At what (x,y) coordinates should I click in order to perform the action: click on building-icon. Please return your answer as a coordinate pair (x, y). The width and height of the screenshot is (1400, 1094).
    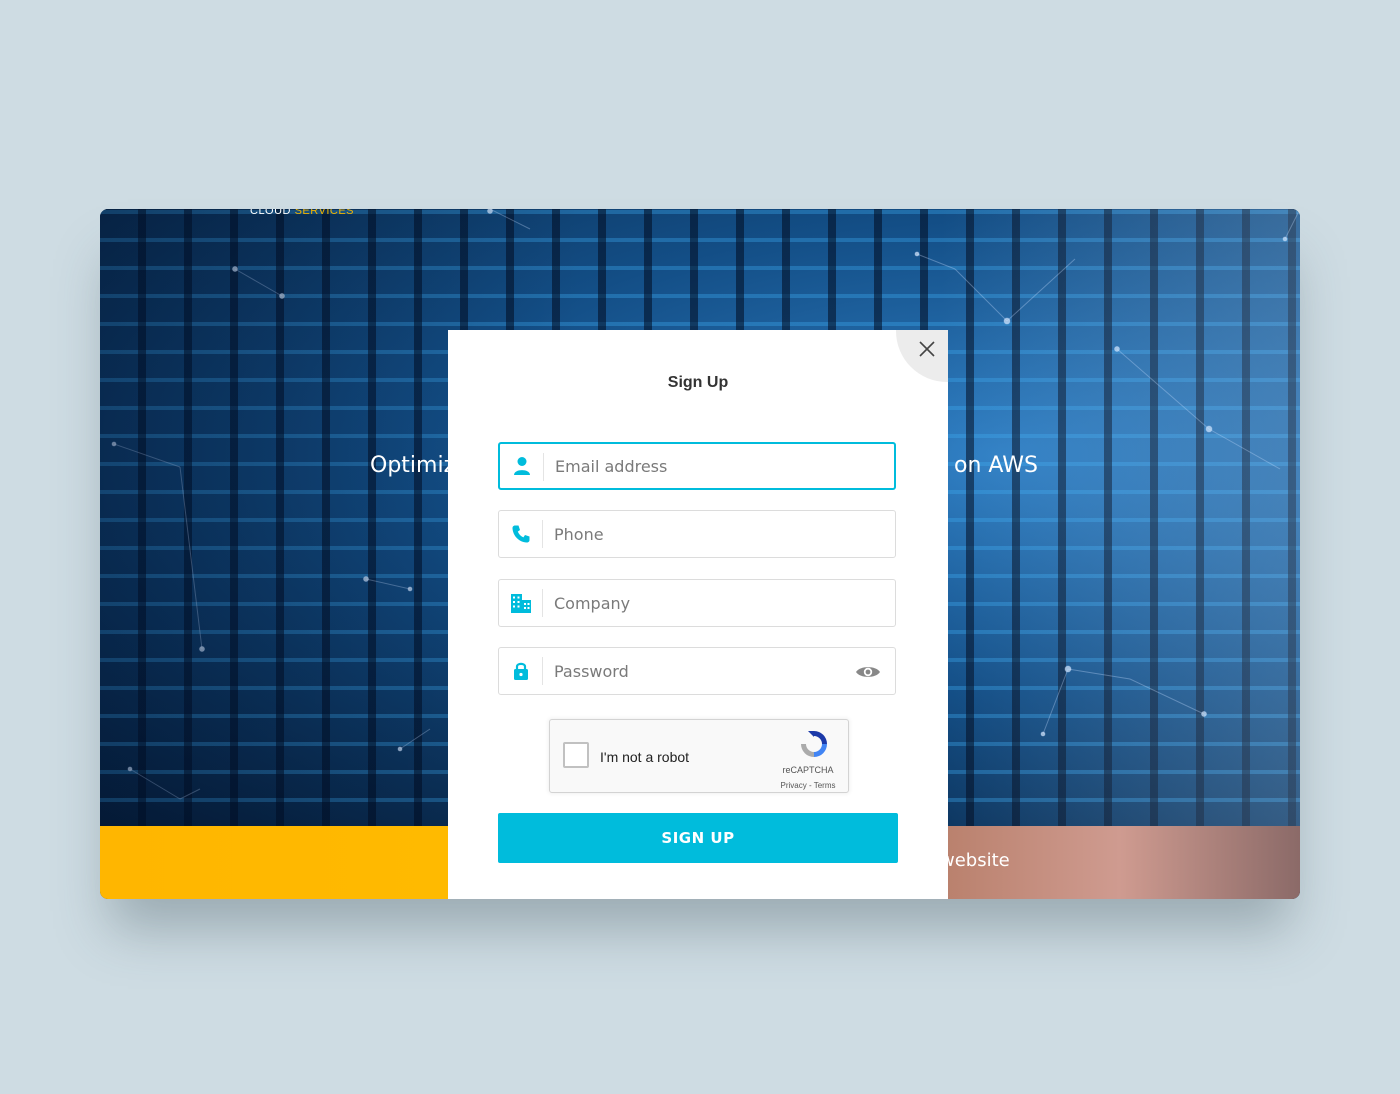
    Looking at the image, I should click on (521, 603).